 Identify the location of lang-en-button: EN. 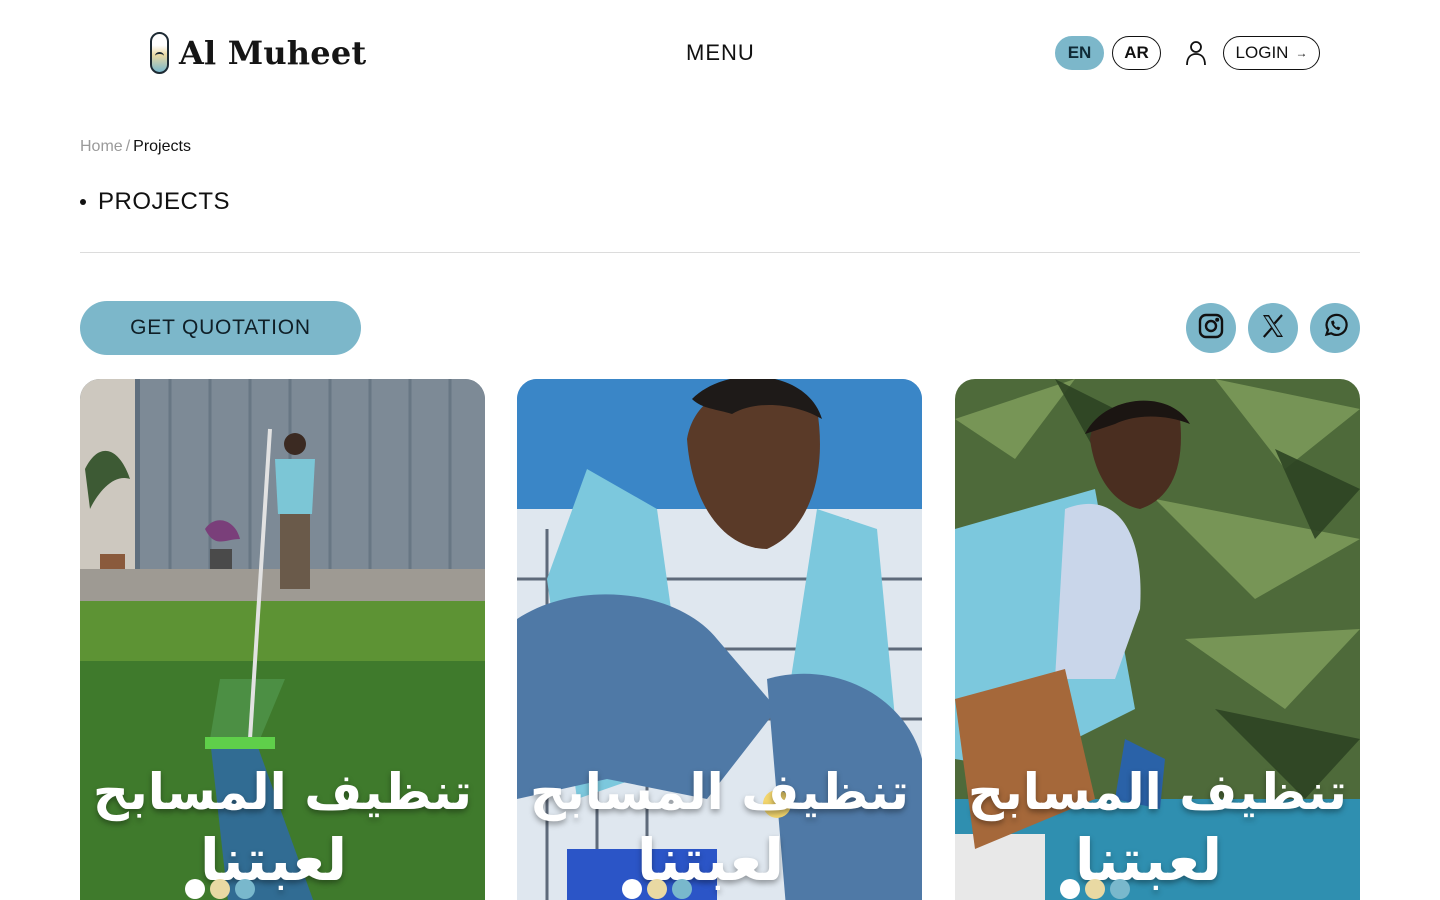
(1079, 53).